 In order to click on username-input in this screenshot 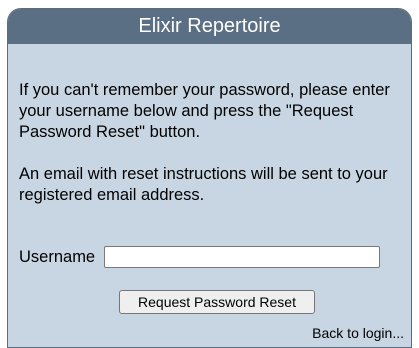, I will do `click(242, 257)`.